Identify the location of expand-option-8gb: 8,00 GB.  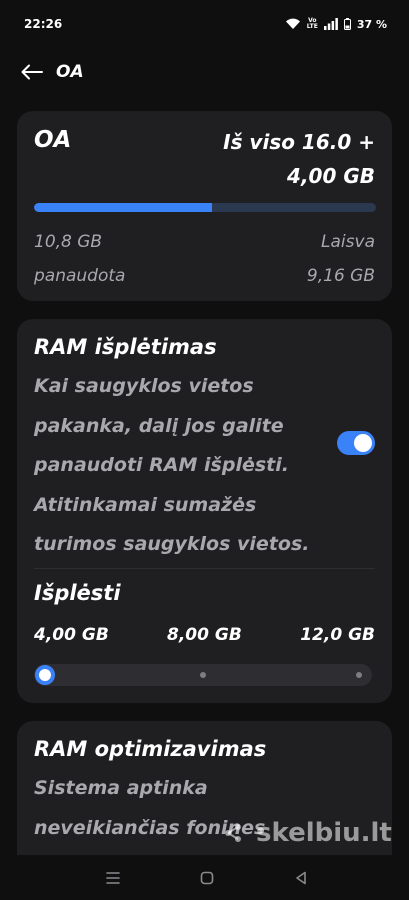
(204, 635).